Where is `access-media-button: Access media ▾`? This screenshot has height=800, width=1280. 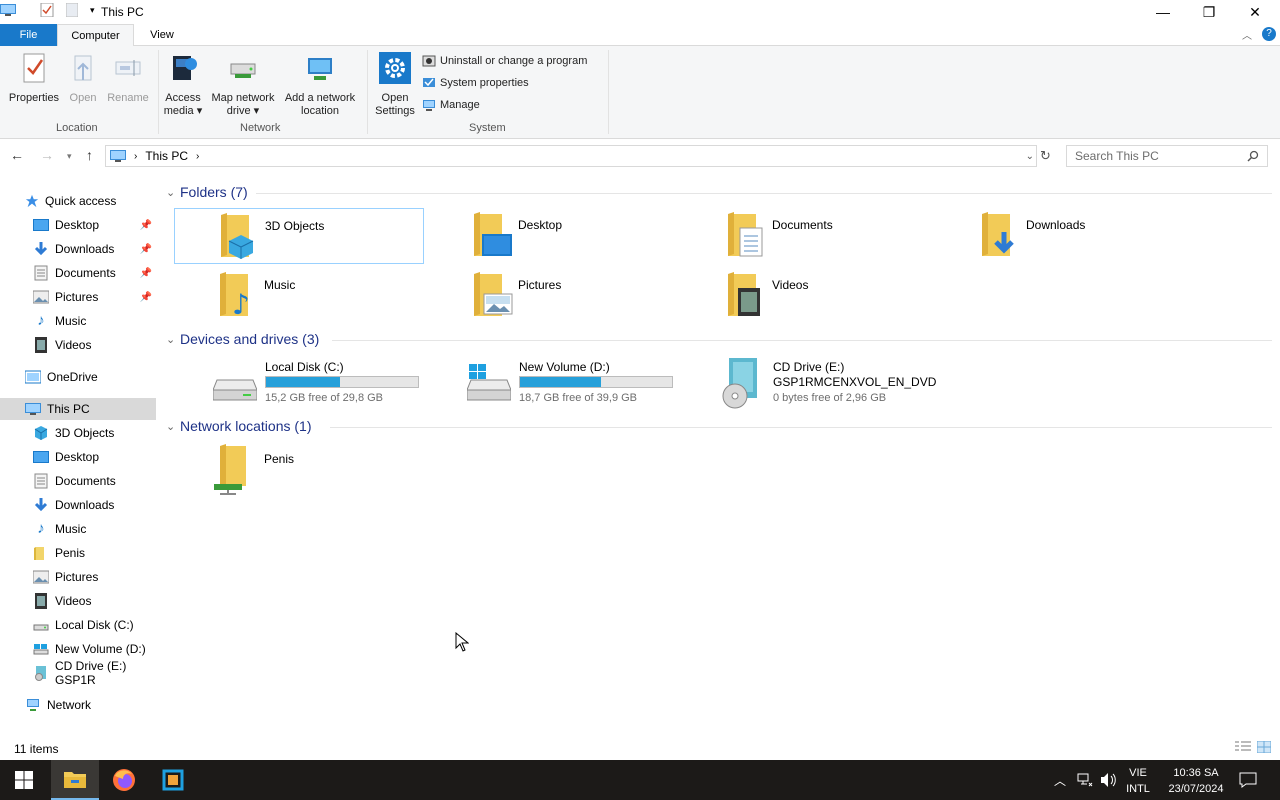 access-media-button: Access media ▾ is located at coordinates (183, 85).